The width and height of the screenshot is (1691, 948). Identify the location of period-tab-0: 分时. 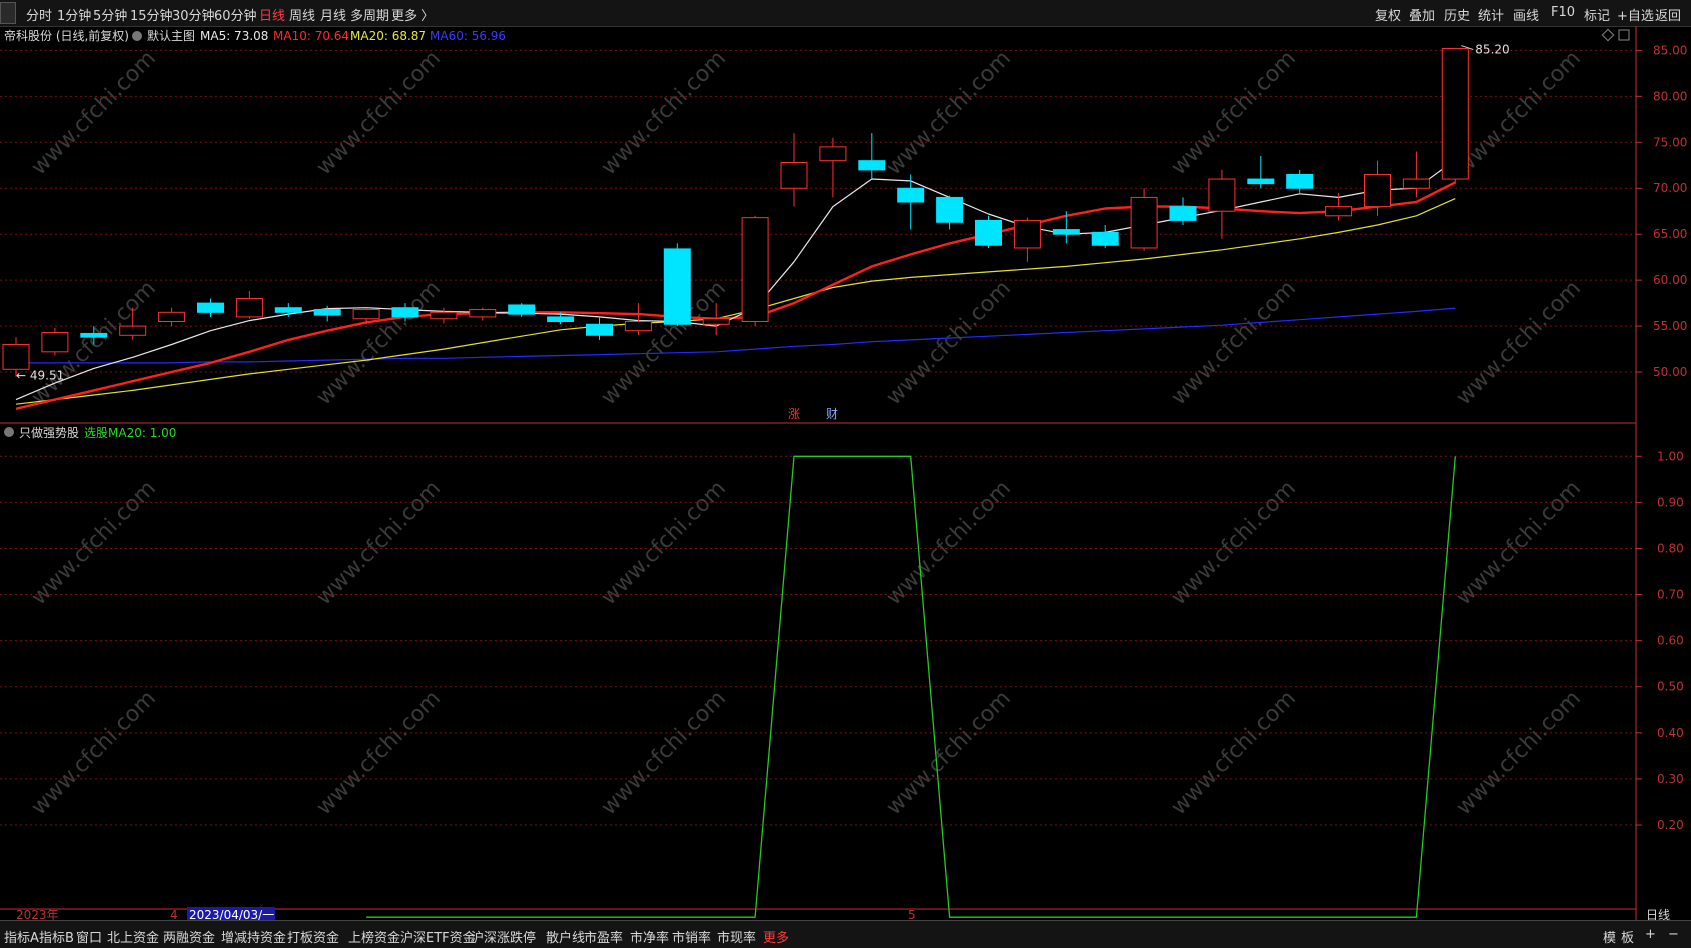
(39, 14).